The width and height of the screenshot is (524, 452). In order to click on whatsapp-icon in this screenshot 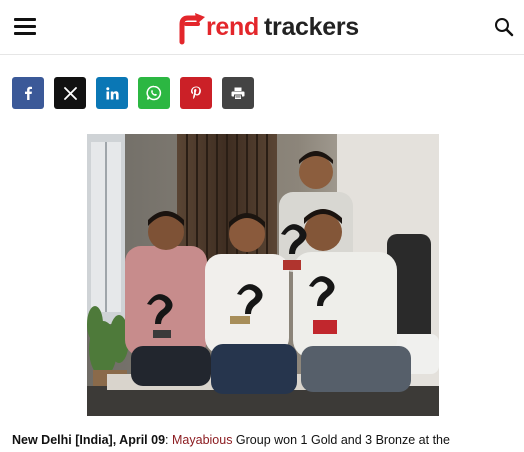, I will do `click(154, 93)`.